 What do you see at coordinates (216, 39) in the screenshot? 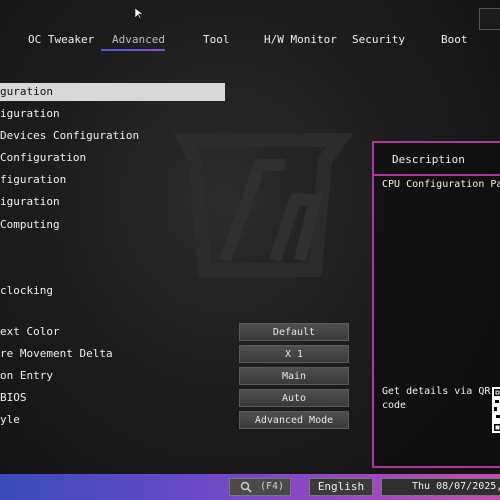
I see `tab-tool: Tool` at bounding box center [216, 39].